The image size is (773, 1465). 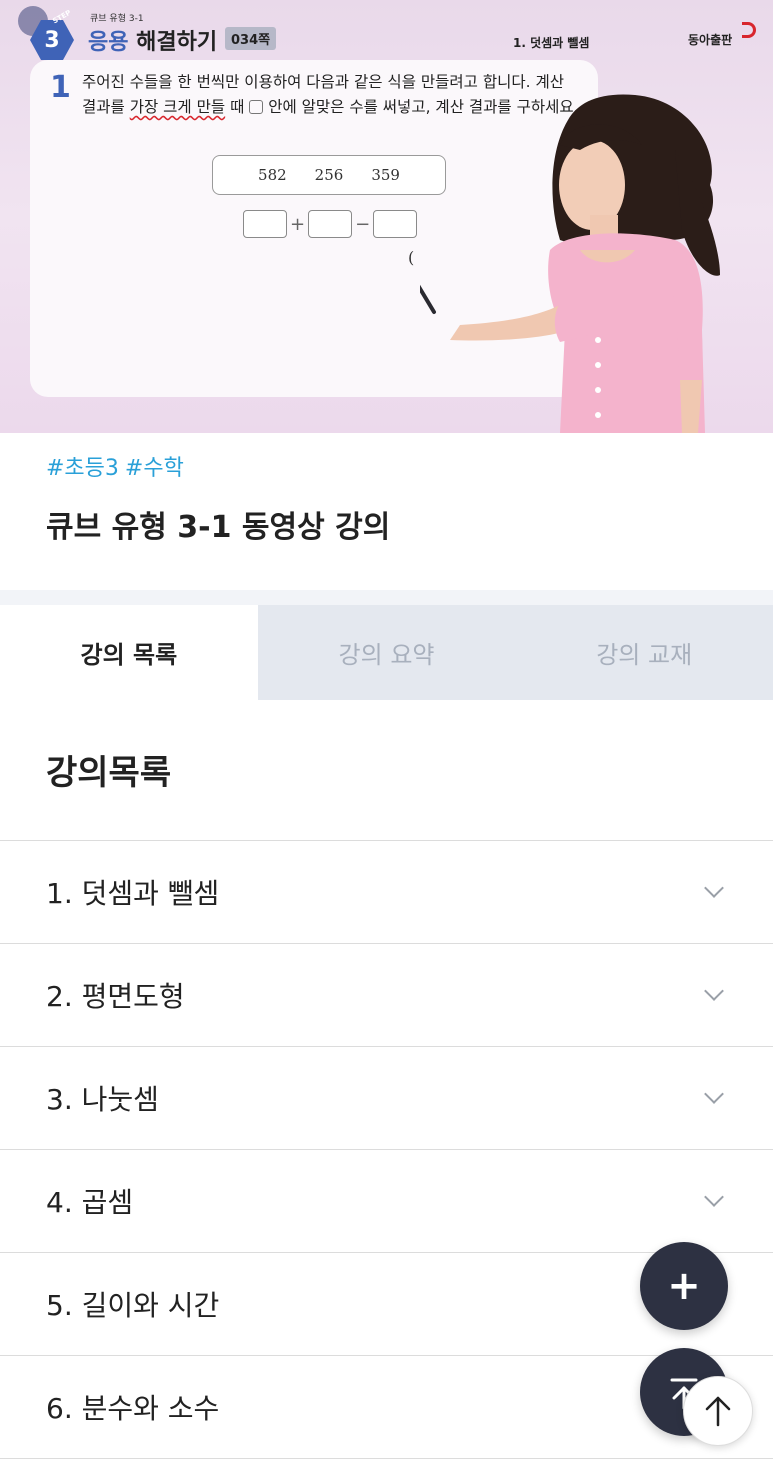 What do you see at coordinates (298, 224) in the screenshot?
I see `plus-operator: +` at bounding box center [298, 224].